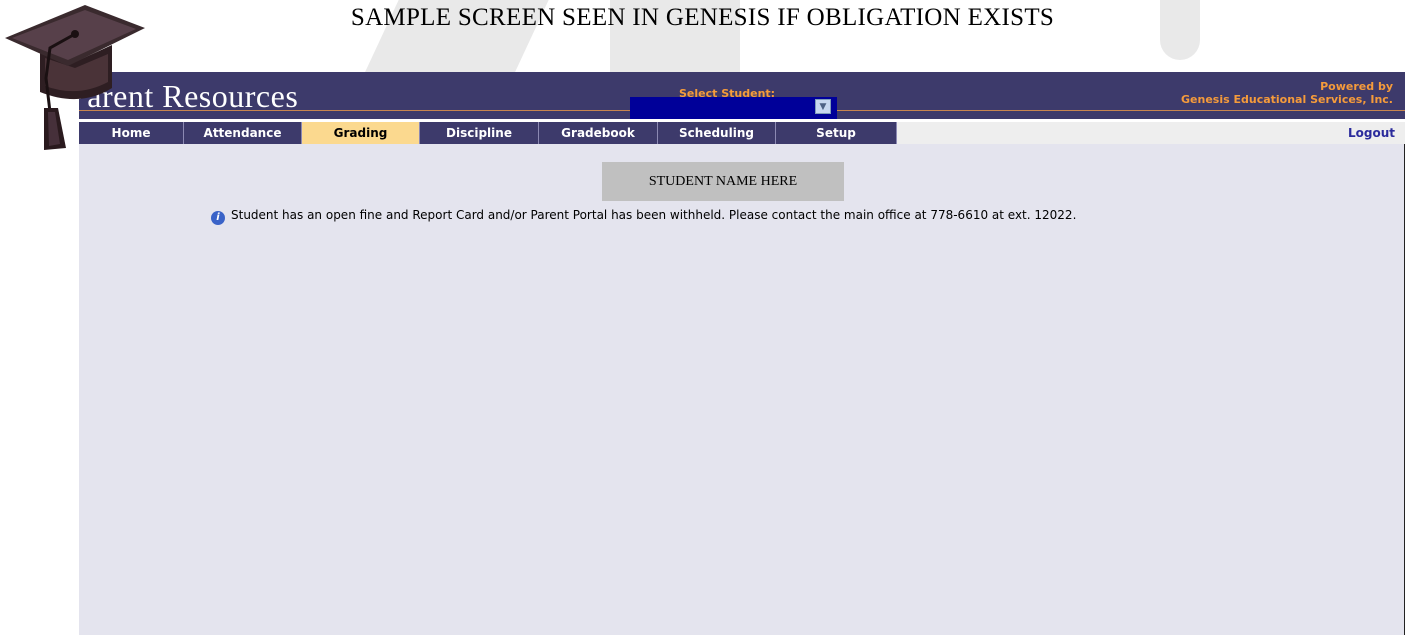  I want to click on tab-setup: Setup, so click(836, 133).